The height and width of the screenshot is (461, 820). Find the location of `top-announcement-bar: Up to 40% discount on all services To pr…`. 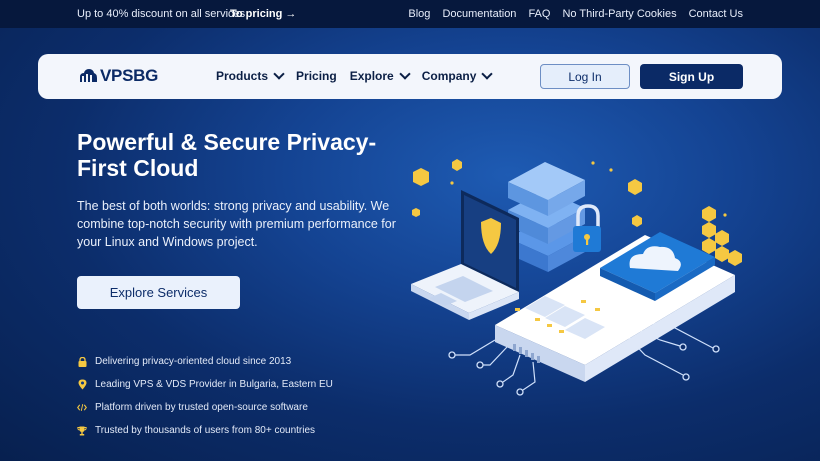

top-announcement-bar: Up to 40% discount on all services To pr… is located at coordinates (410, 14).